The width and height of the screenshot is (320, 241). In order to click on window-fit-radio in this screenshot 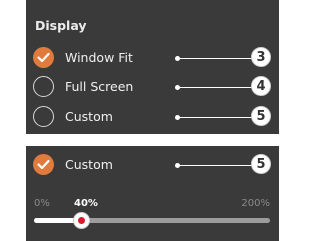, I will do `click(43, 57)`.